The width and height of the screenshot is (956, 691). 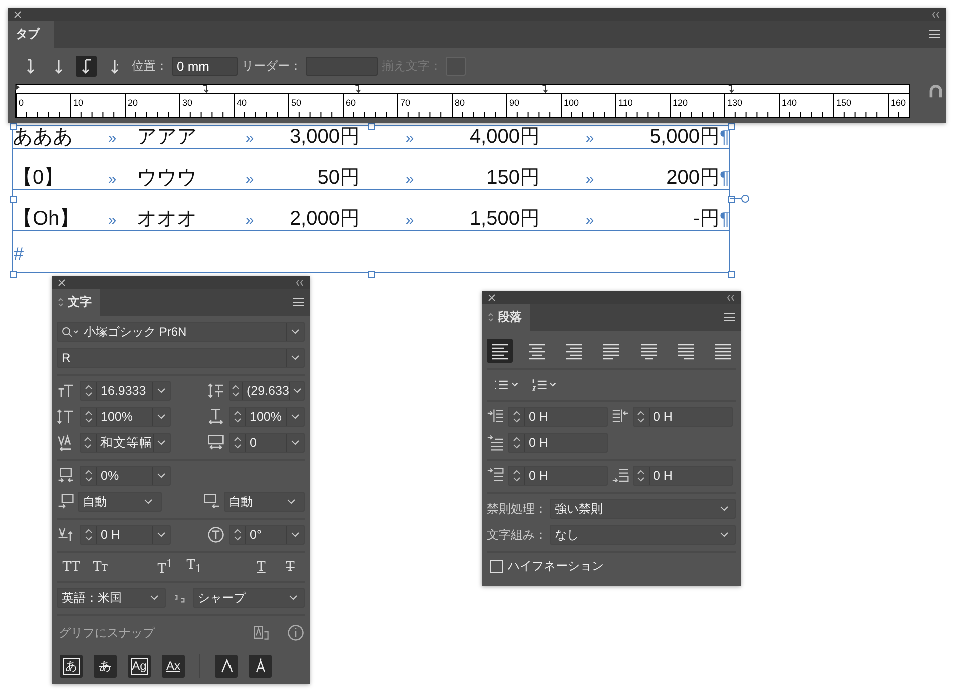 I want to click on snap-button: Ag, so click(x=139, y=666).